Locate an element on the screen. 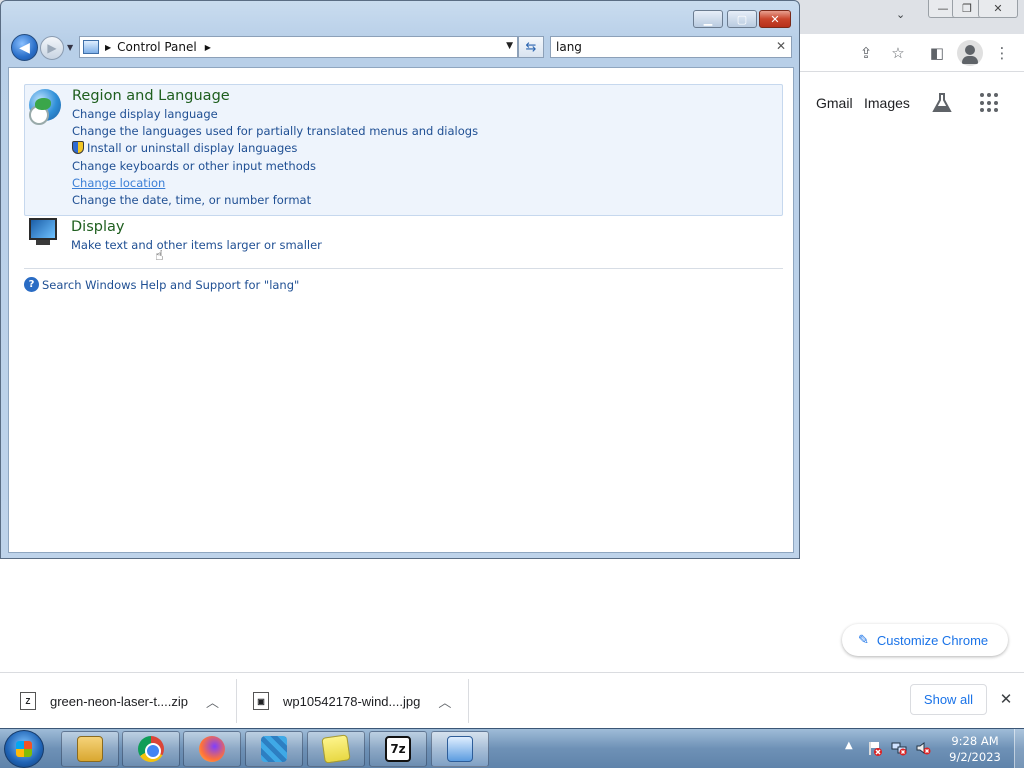 The height and width of the screenshot is (768, 1024). globe-clock-icon is located at coordinates (45, 107).